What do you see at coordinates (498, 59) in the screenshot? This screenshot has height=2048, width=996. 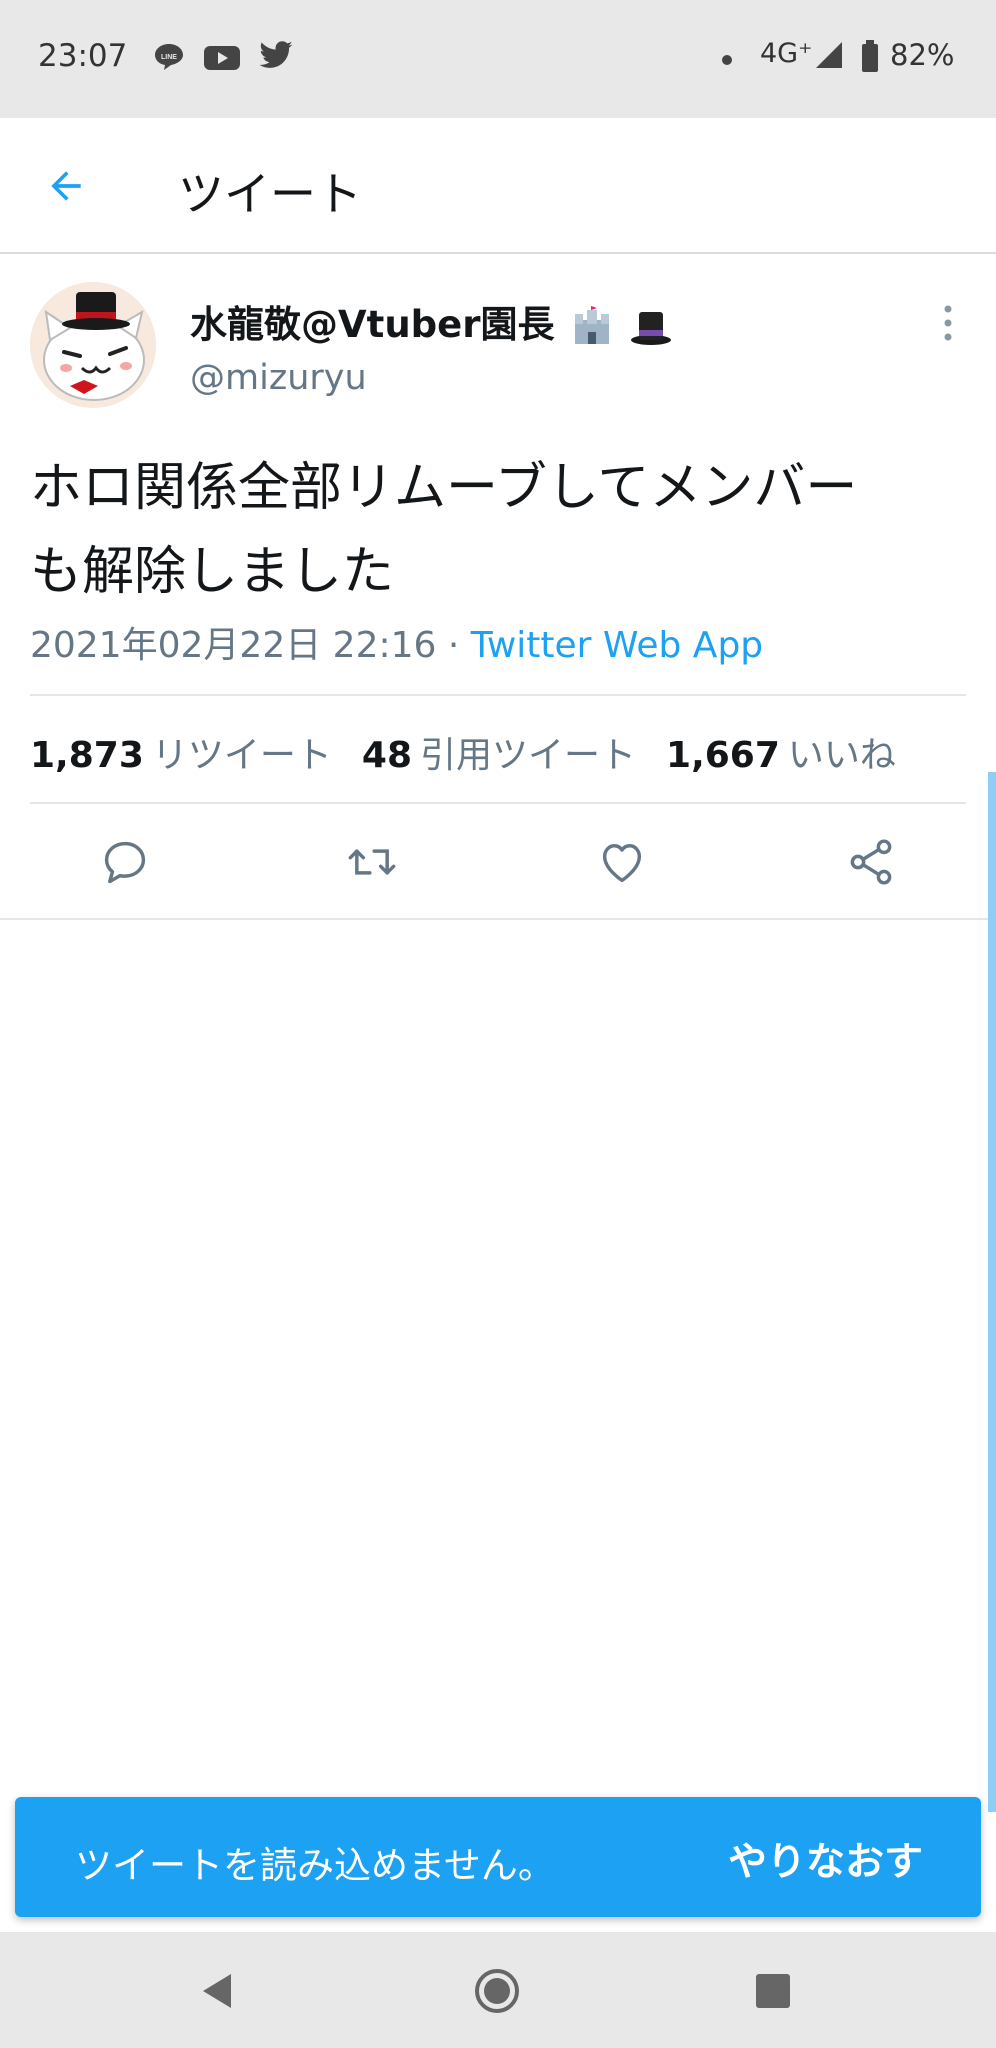 I see `status-bar: 23:07 LINE 4G⁺ 82%` at bounding box center [498, 59].